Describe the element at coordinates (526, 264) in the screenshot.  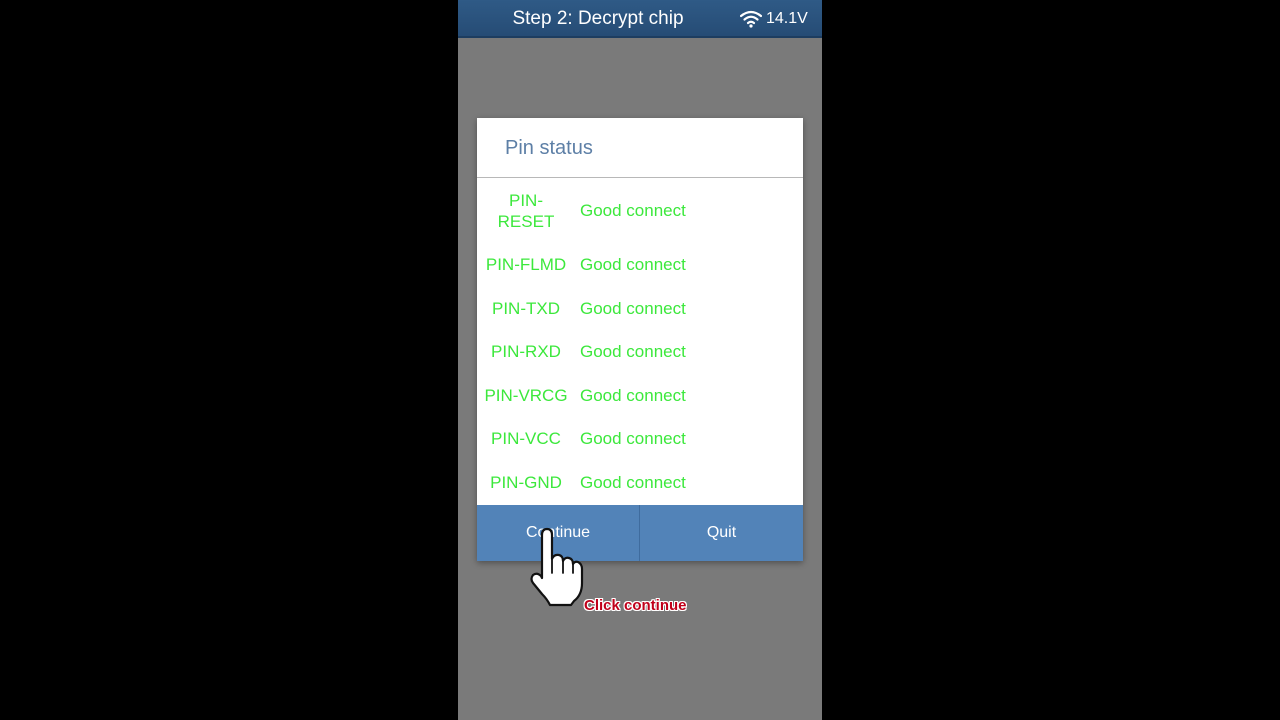
I see `pin-name: PIN-FLMD` at that location.